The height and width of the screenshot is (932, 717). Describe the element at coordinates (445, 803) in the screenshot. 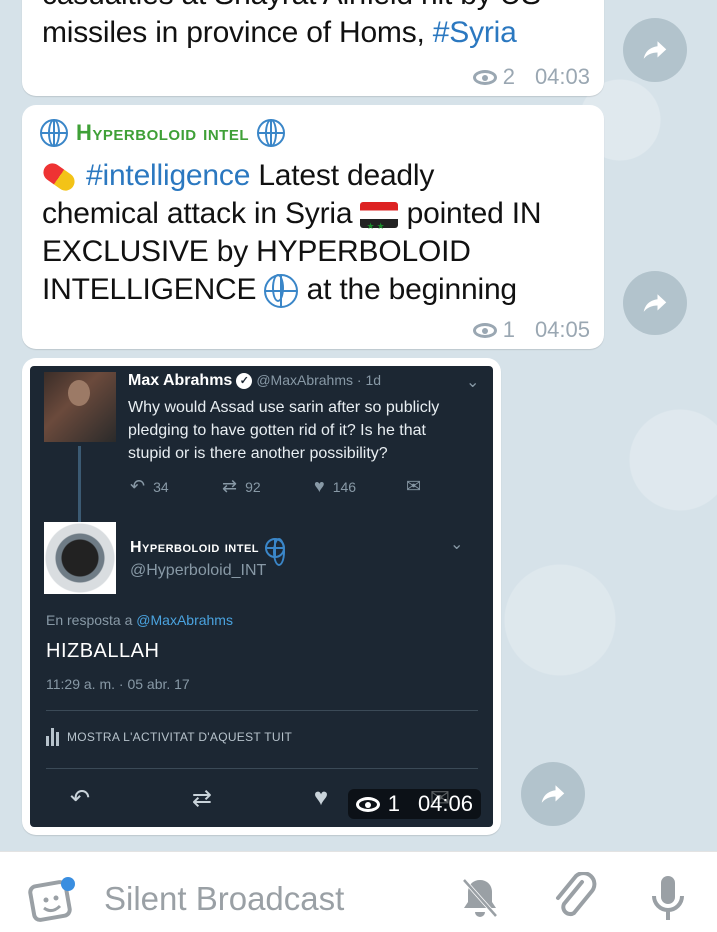

I see `message-time: 04:06` at that location.